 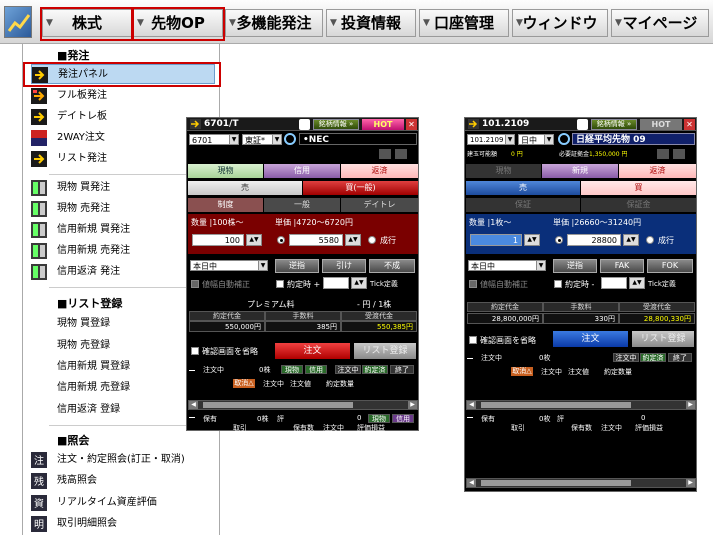 What do you see at coordinates (123, 481) in the screenshot?
I see `menu-item-balance-inquiry: 残 残高照会` at bounding box center [123, 481].